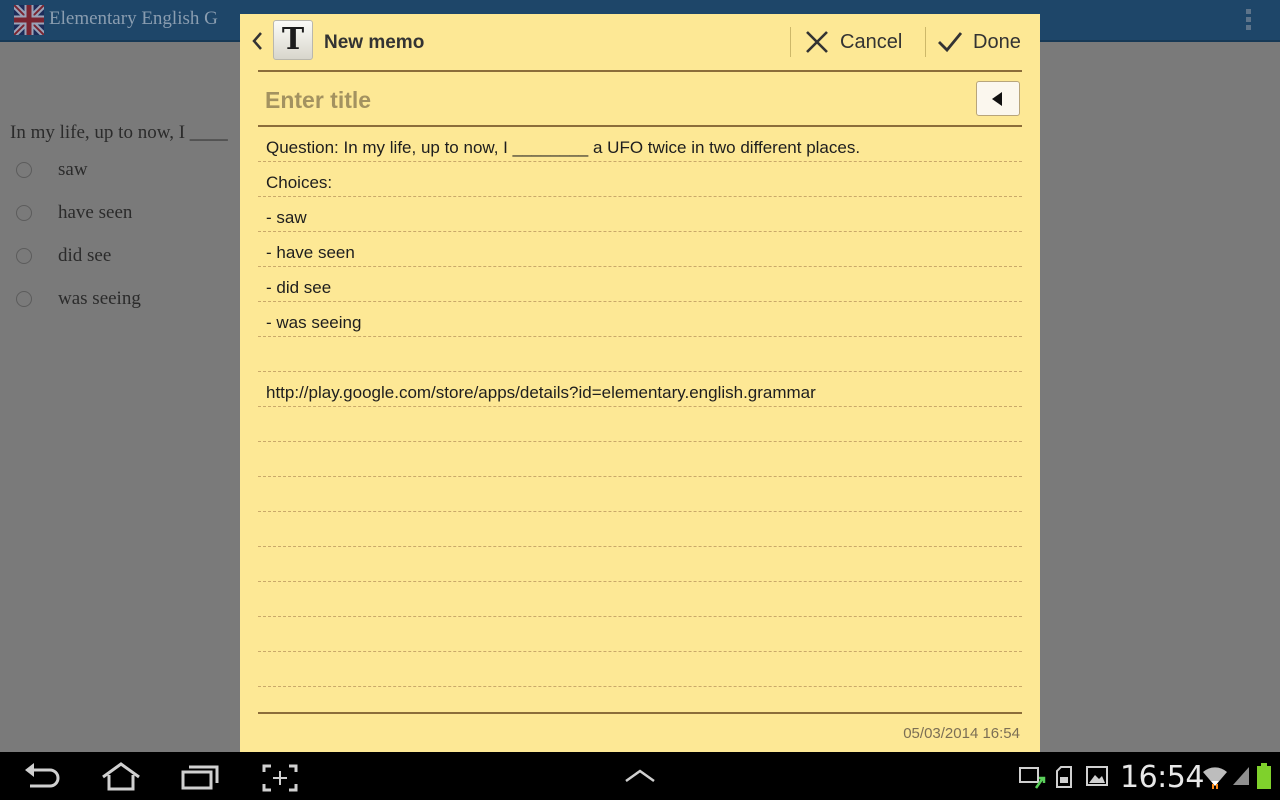 The width and height of the screenshot is (1280, 800). I want to click on back-arrow-icon, so click(257, 41).